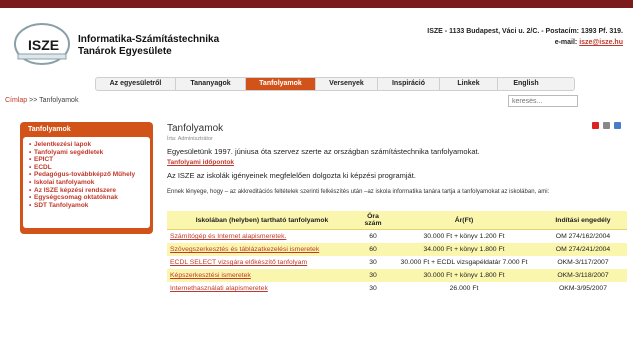  What do you see at coordinates (211, 84) in the screenshot?
I see `nav-item-materials: Tananyagok` at bounding box center [211, 84].